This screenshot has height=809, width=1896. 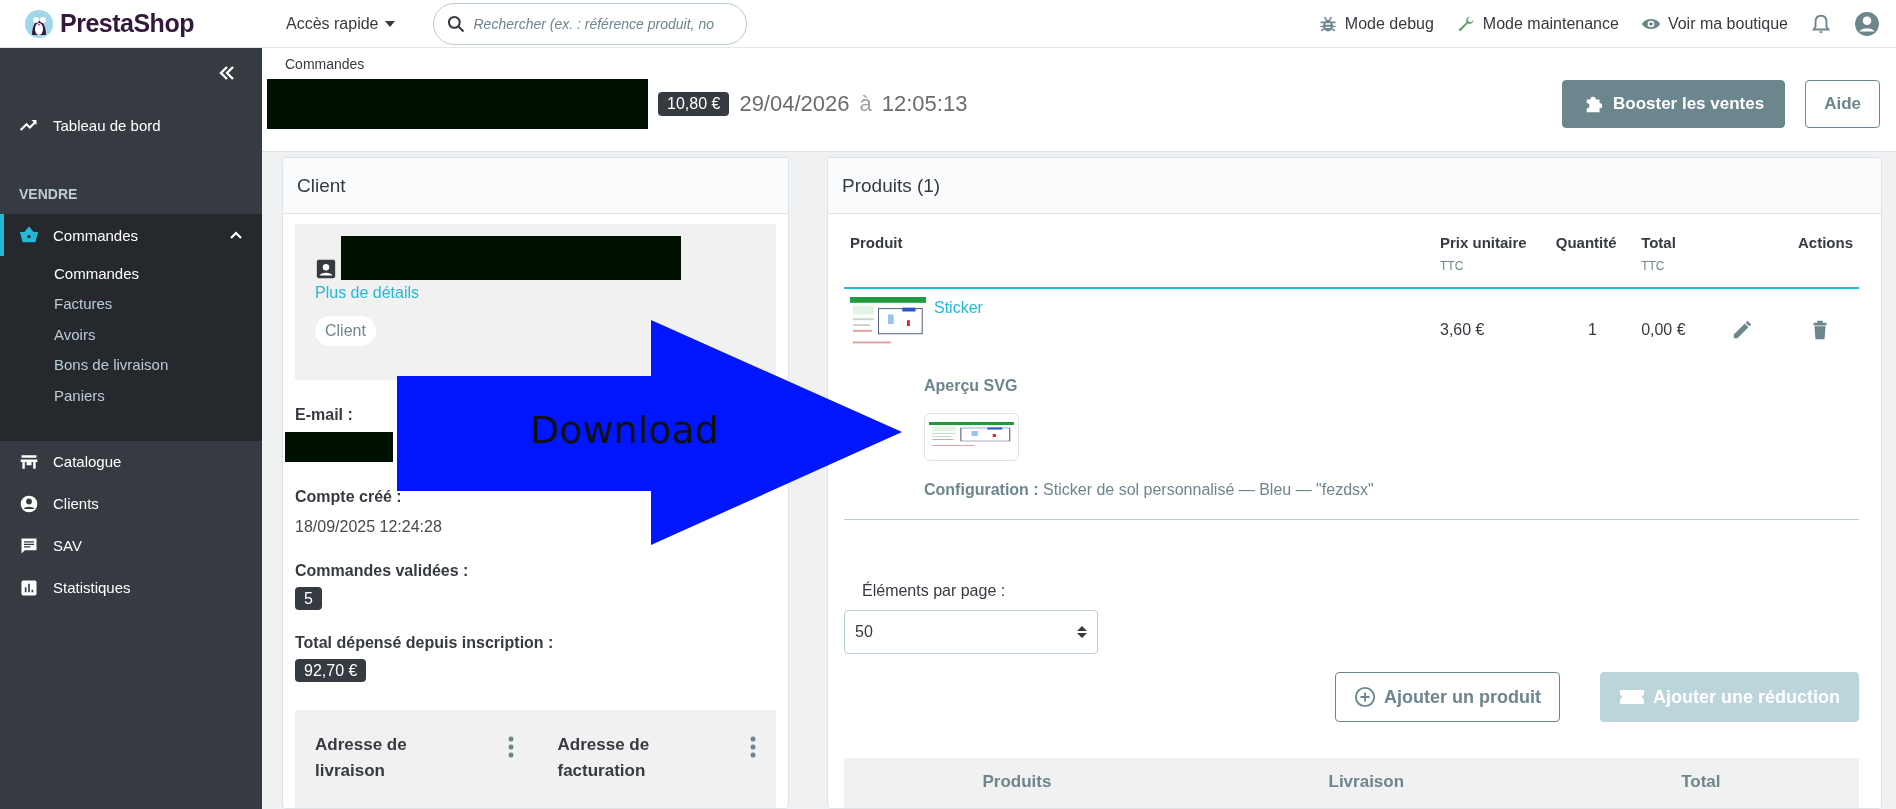 What do you see at coordinates (694, 104) in the screenshot?
I see `order-total-badge: 10,80 €` at bounding box center [694, 104].